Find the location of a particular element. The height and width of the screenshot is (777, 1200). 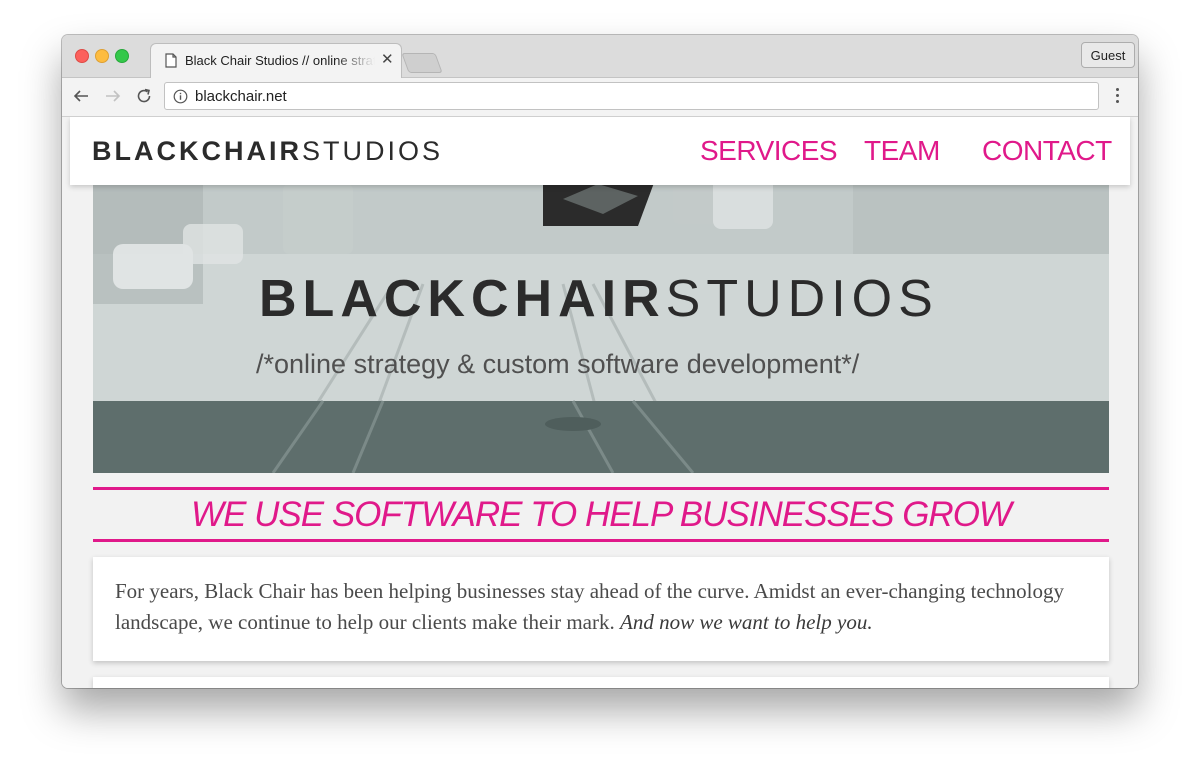

next-card is located at coordinates (601, 682).